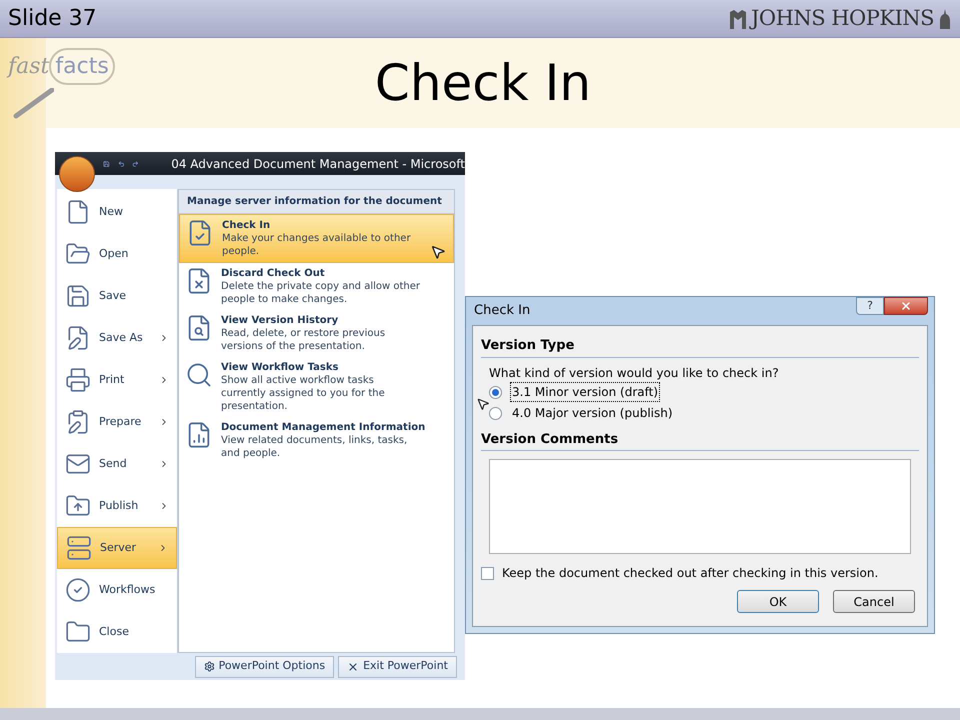 This screenshot has width=960, height=720. What do you see at coordinates (778, 601) in the screenshot?
I see `ok-button: OK` at bounding box center [778, 601].